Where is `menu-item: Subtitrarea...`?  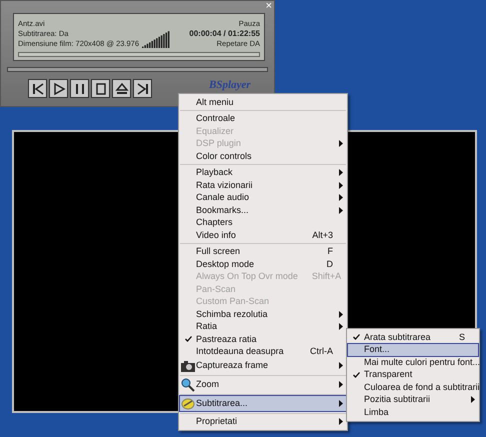
menu-item: Subtitrarea... is located at coordinates (263, 403).